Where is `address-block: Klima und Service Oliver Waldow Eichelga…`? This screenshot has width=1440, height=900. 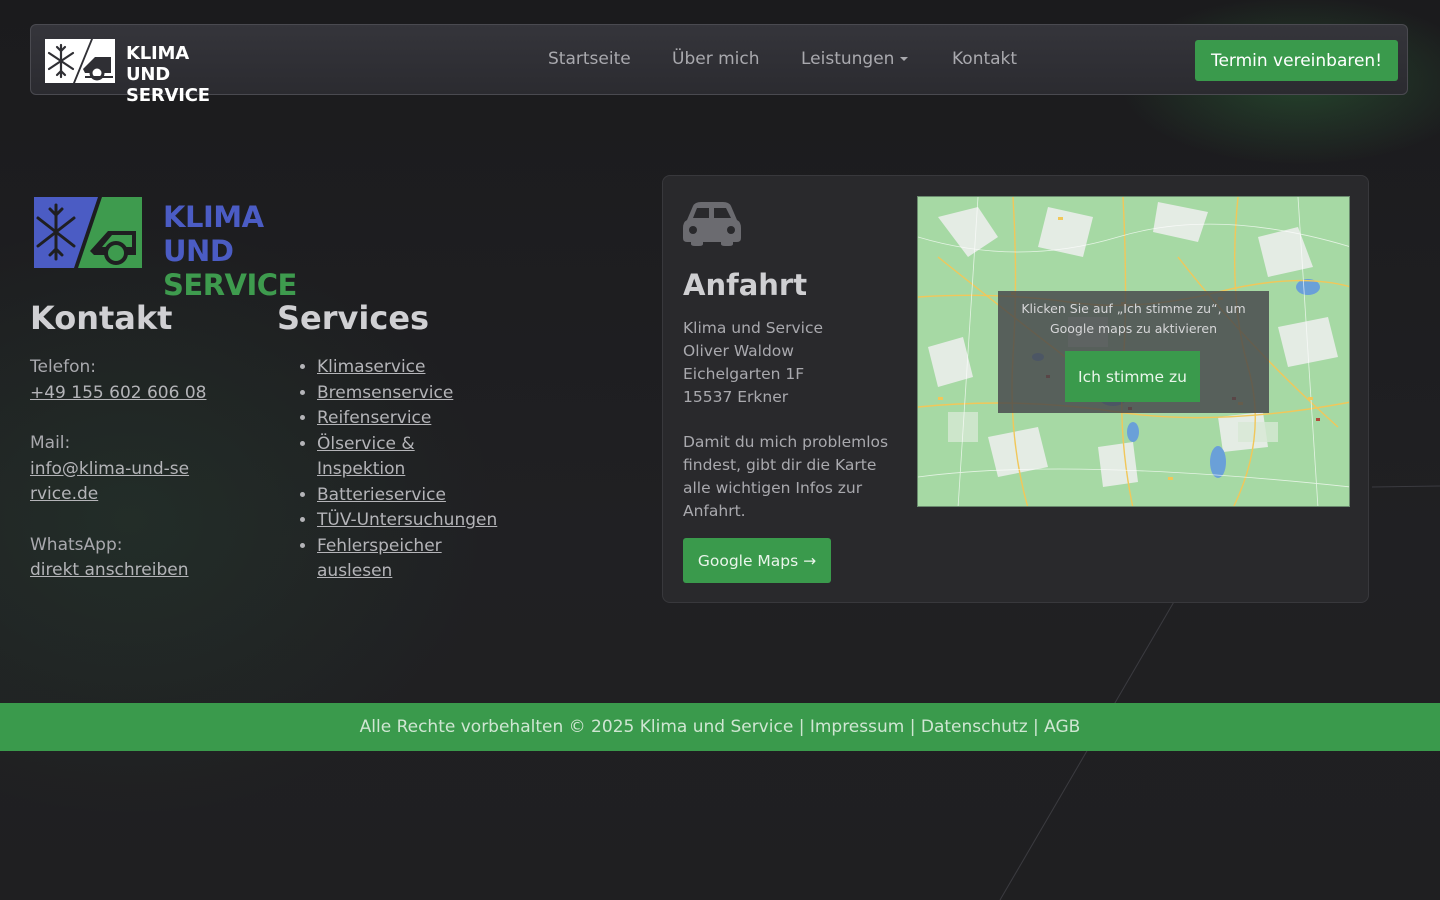
address-block: Klima und Service Oliver Waldow Eichelga… is located at coordinates (753, 363).